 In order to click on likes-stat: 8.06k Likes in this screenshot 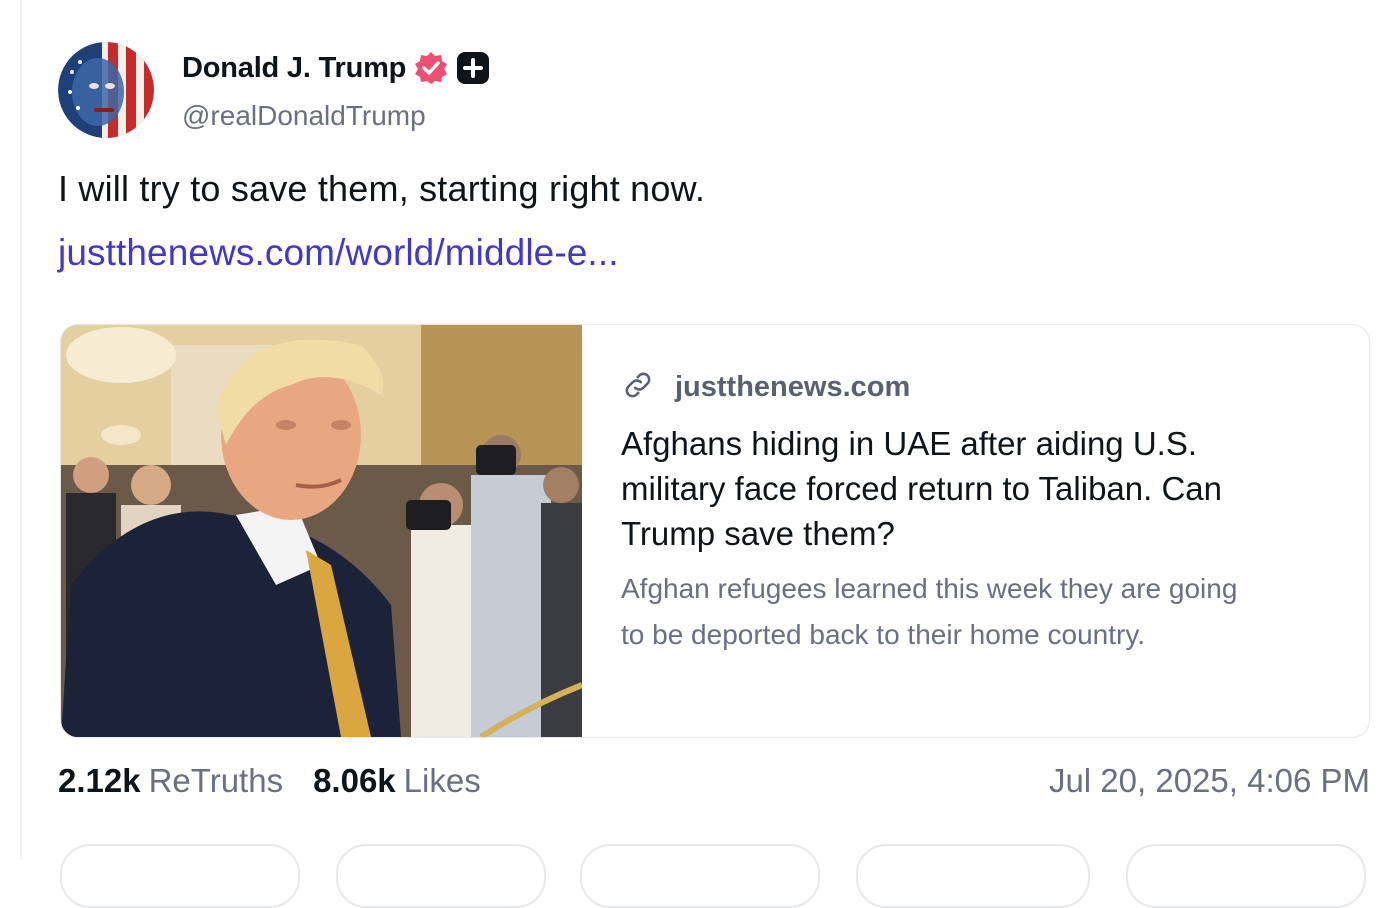, I will do `click(397, 781)`.